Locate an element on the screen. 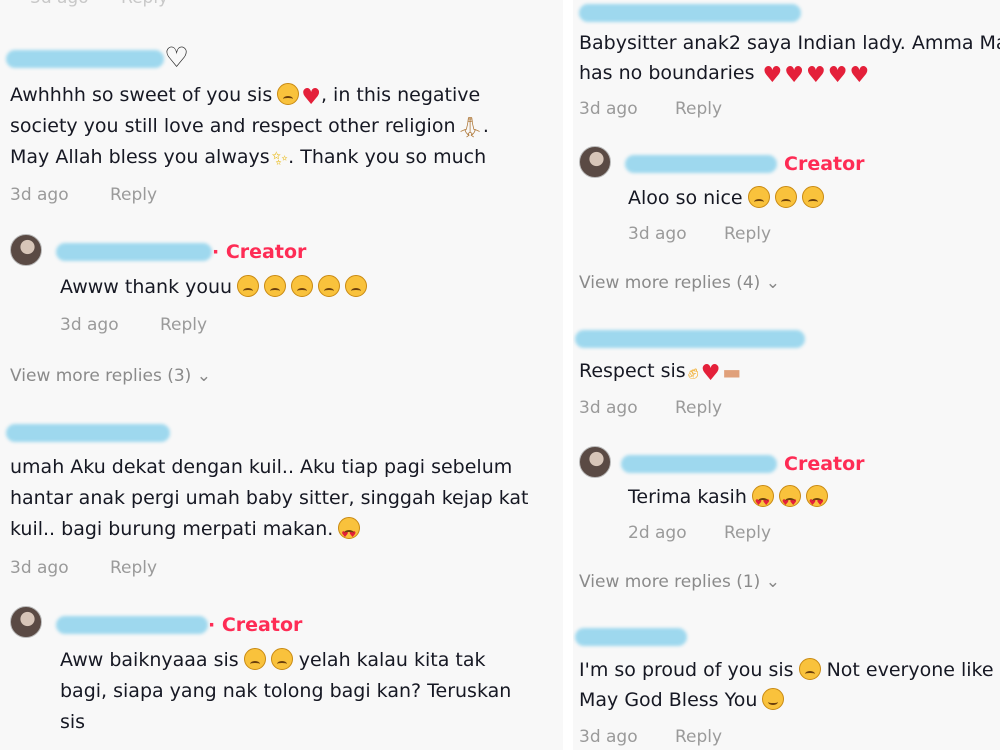 Image resolution: width=1000 pixels, height=750 pixels. sparkles-emoji-icon: ✨︎ is located at coordinates (280, 158).